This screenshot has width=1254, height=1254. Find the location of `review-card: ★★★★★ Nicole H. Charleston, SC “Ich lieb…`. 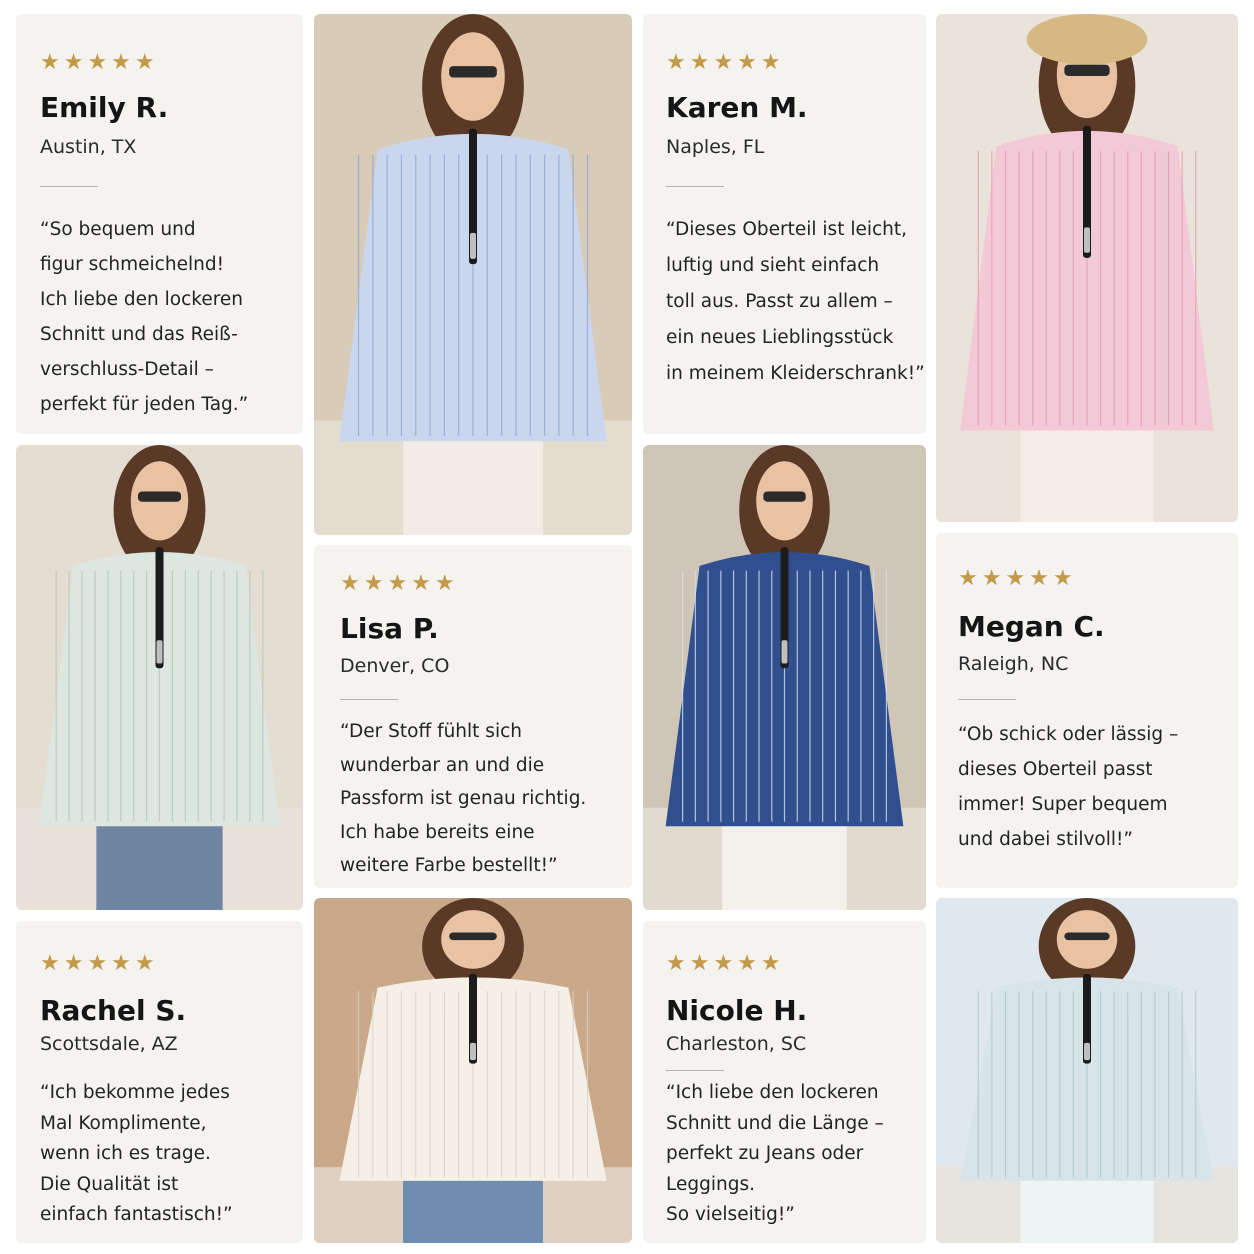

review-card: ★★★★★ Nicole H. Charleston, SC “Ich lieb… is located at coordinates (784, 1082).